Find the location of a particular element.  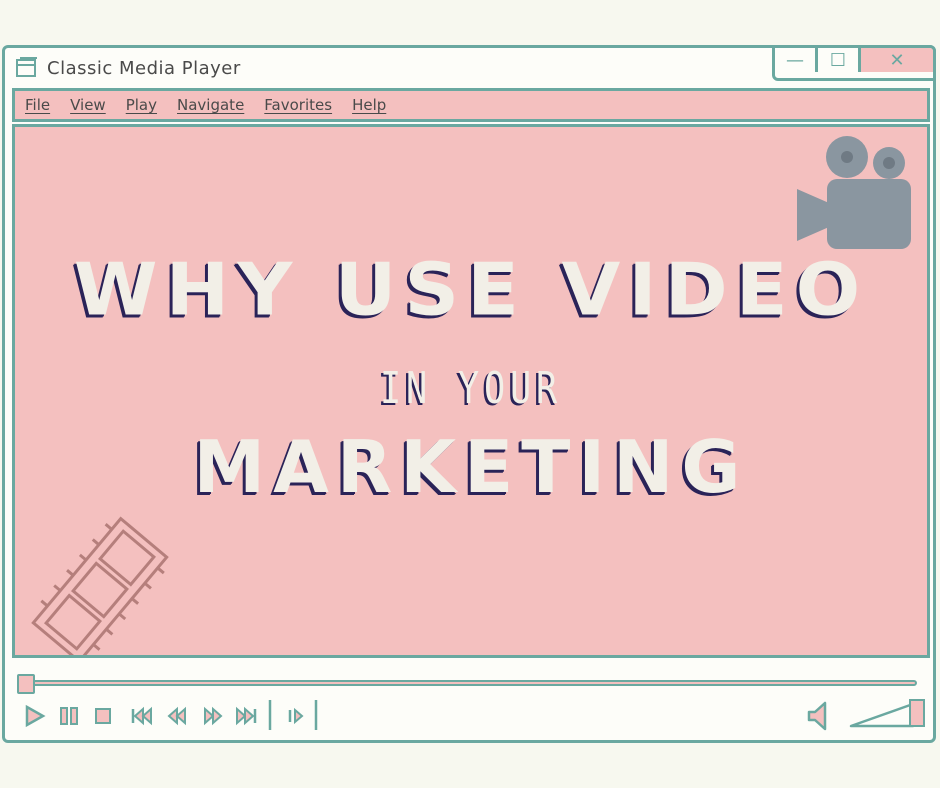

menu-play: Play is located at coordinates (141, 105).